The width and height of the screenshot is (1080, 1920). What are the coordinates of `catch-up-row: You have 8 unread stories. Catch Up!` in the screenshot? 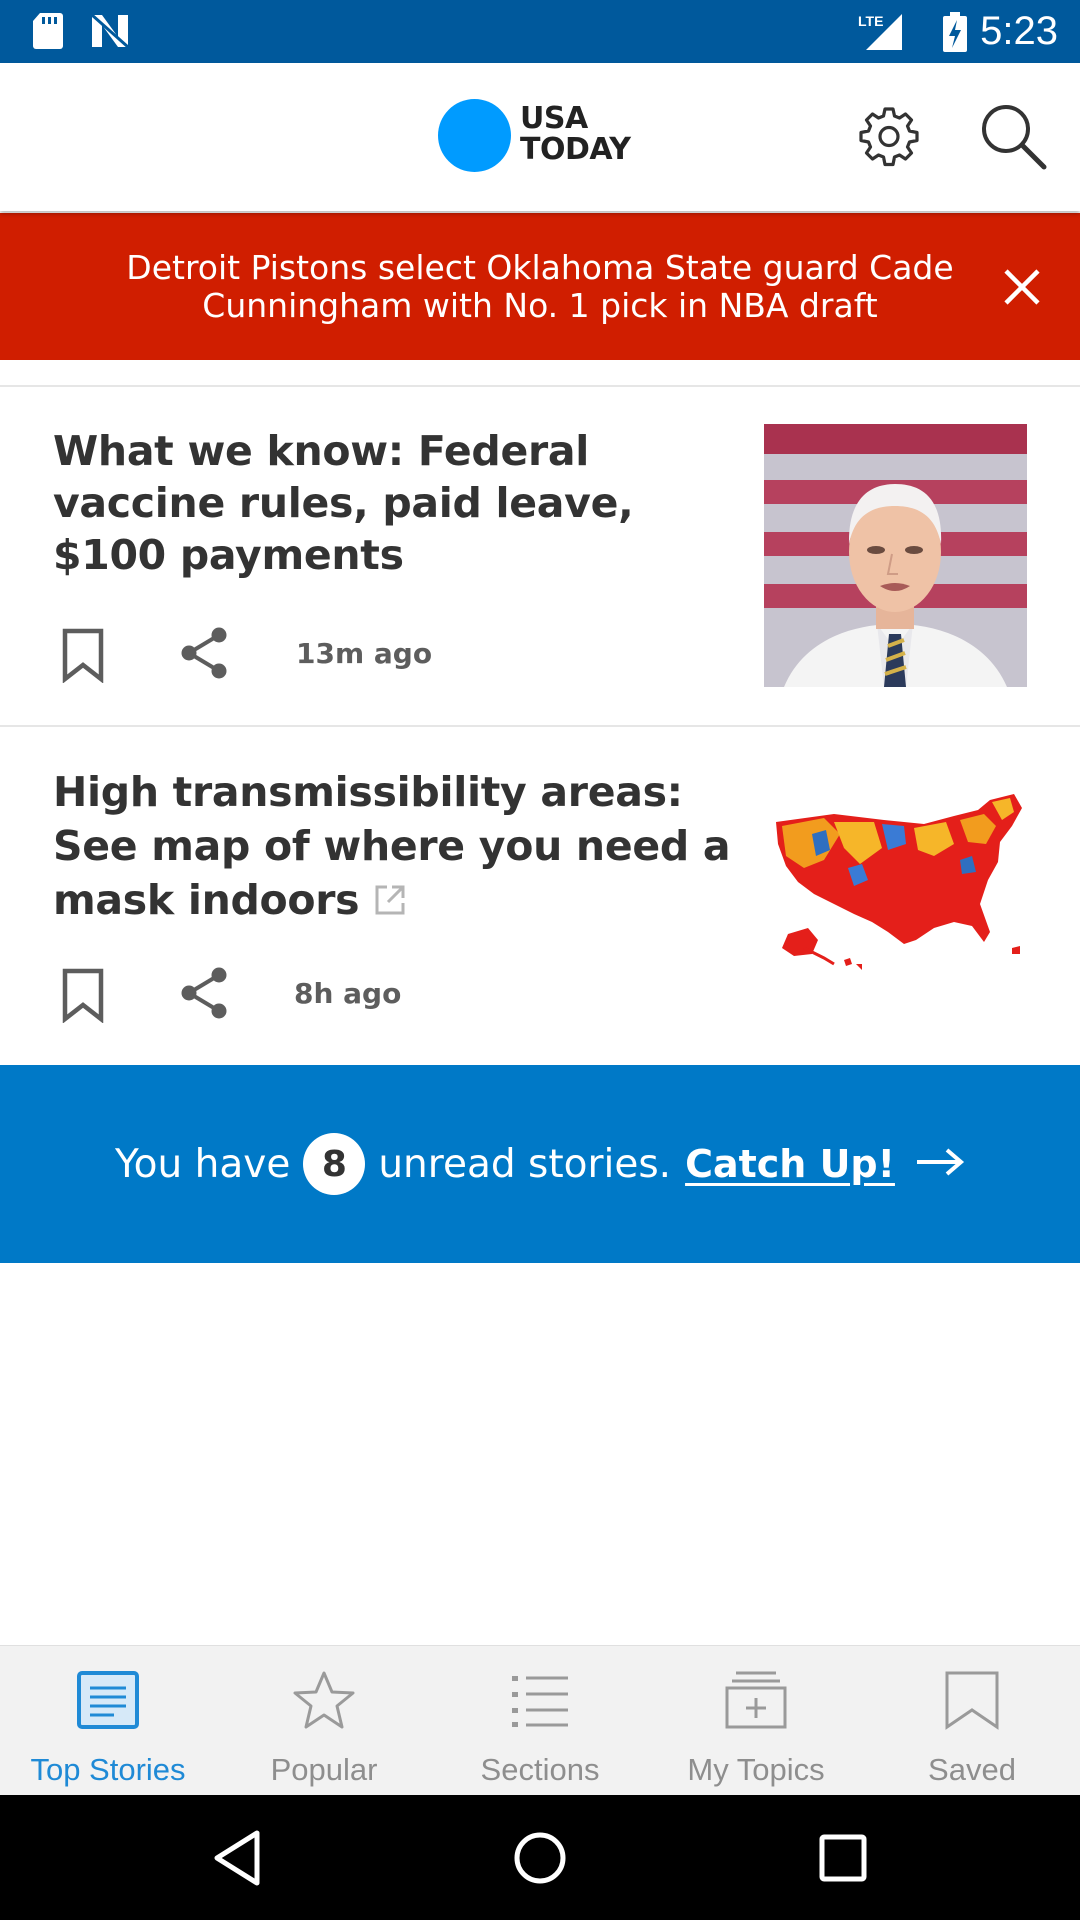 It's located at (540, 1164).